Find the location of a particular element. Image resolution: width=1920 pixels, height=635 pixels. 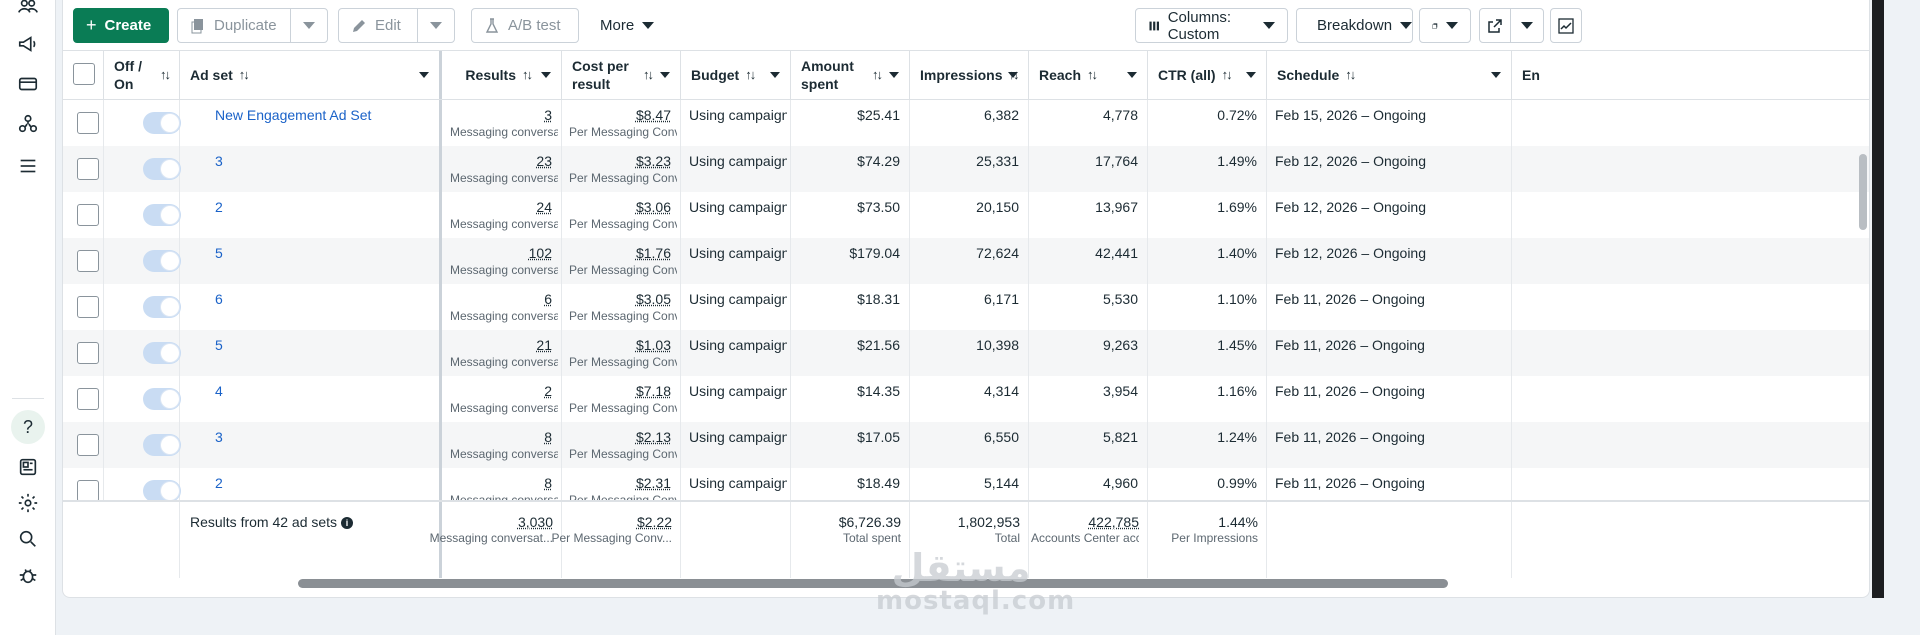

duplicate-dropdown is located at coordinates (309, 25).